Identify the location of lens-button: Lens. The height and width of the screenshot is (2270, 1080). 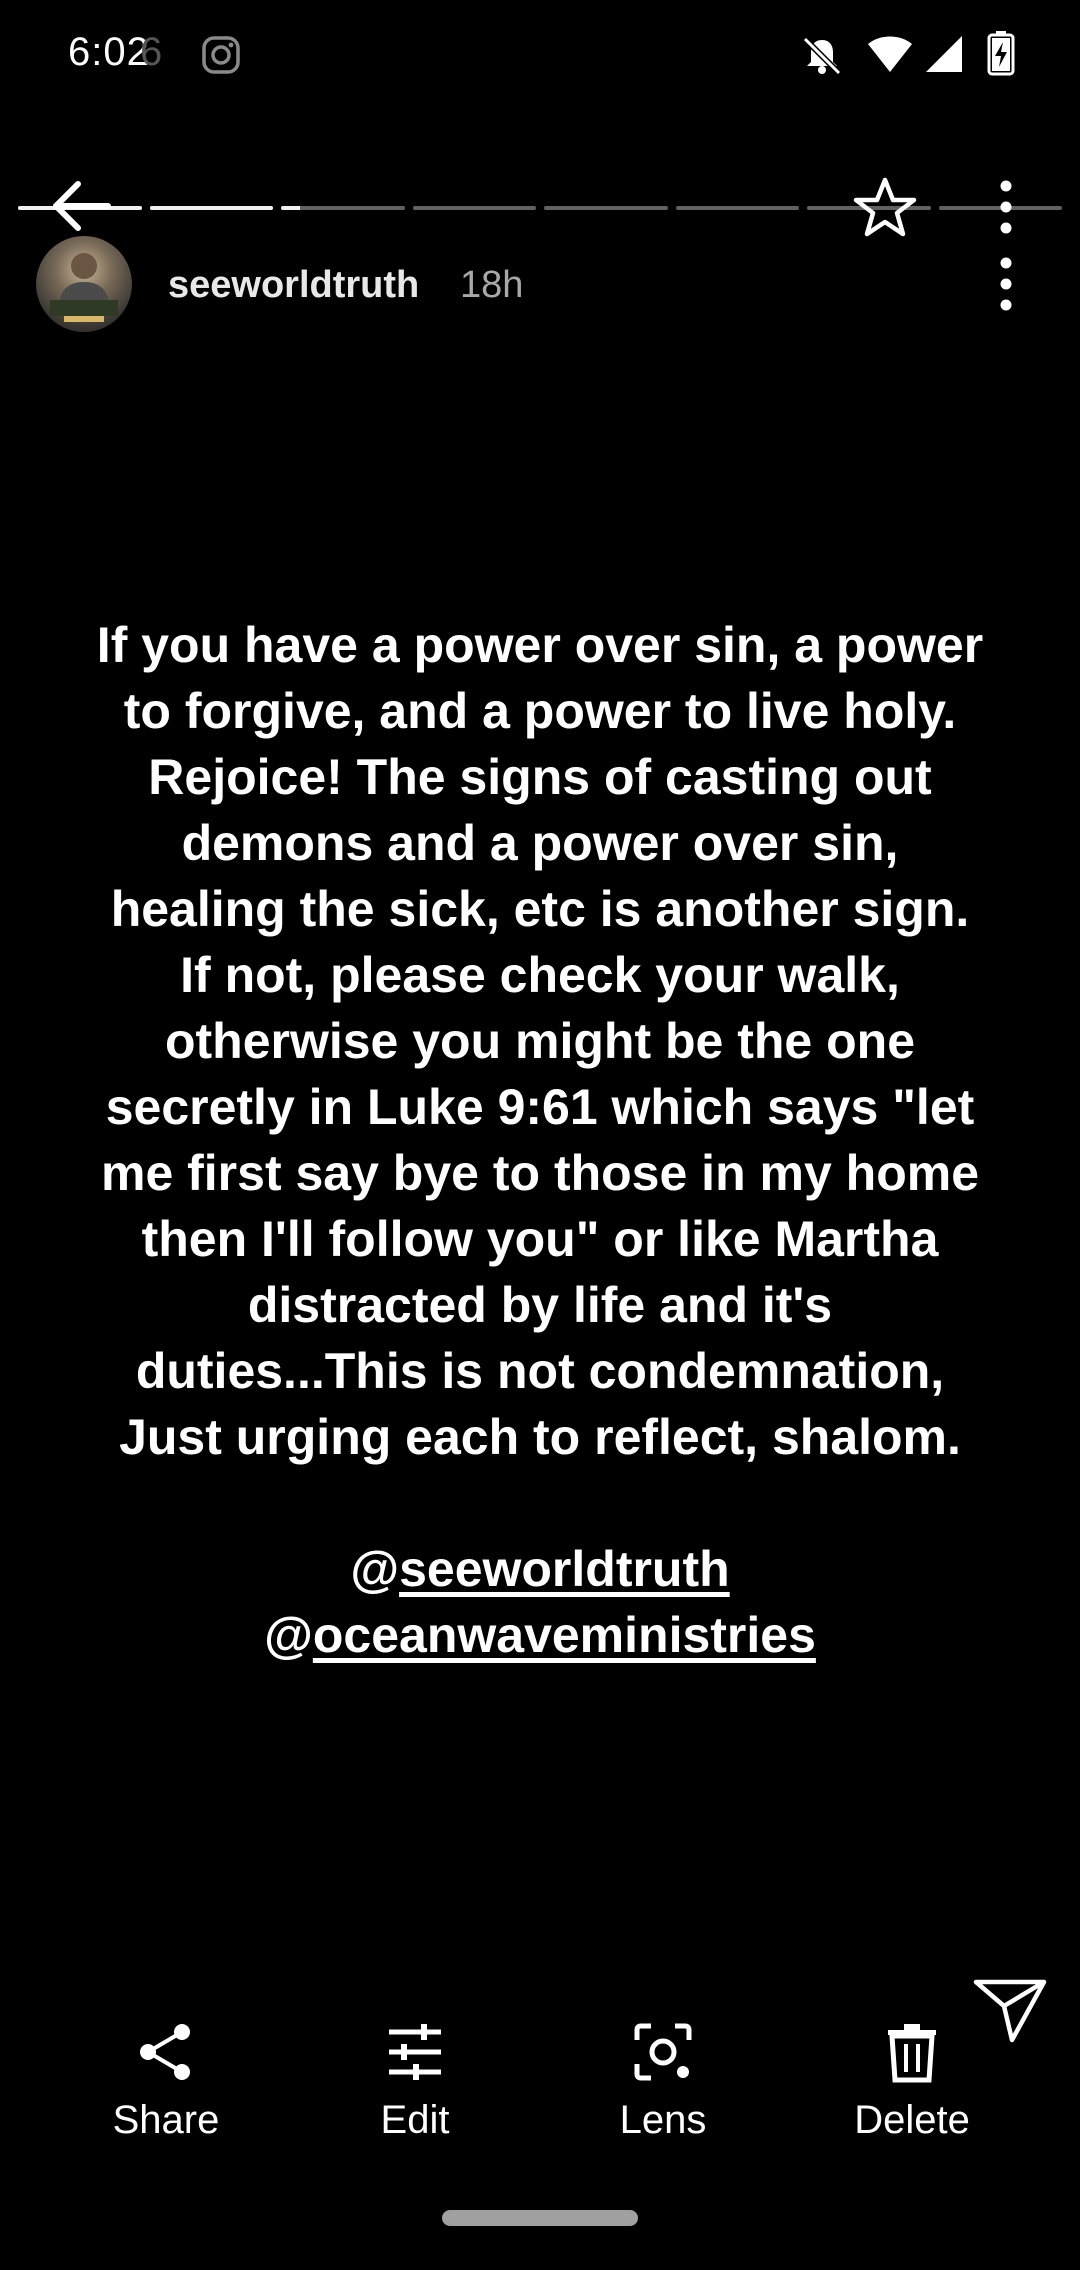
(663, 2095).